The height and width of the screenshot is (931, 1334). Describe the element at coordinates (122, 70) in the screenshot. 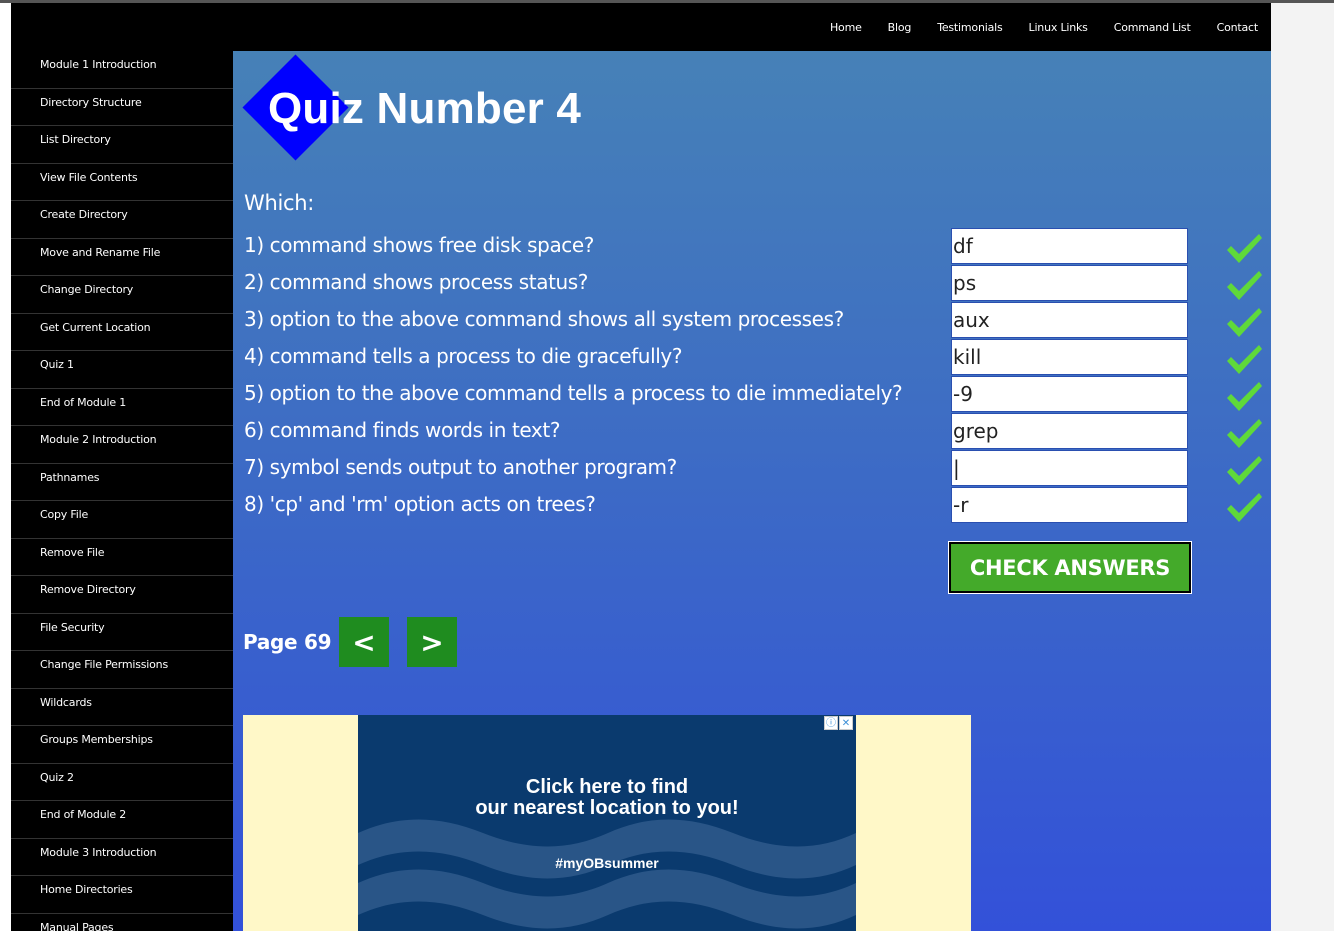

I see `sidebar-item-module-1-introduction: Module 1 Introduction` at that location.